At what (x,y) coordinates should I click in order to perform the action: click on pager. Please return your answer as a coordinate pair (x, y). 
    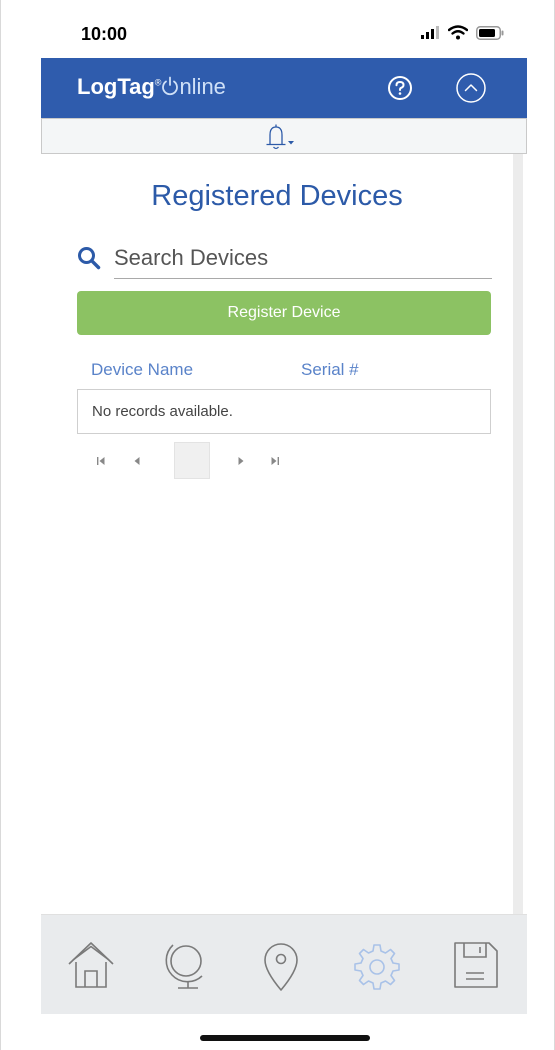
    Looking at the image, I should click on (241, 461).